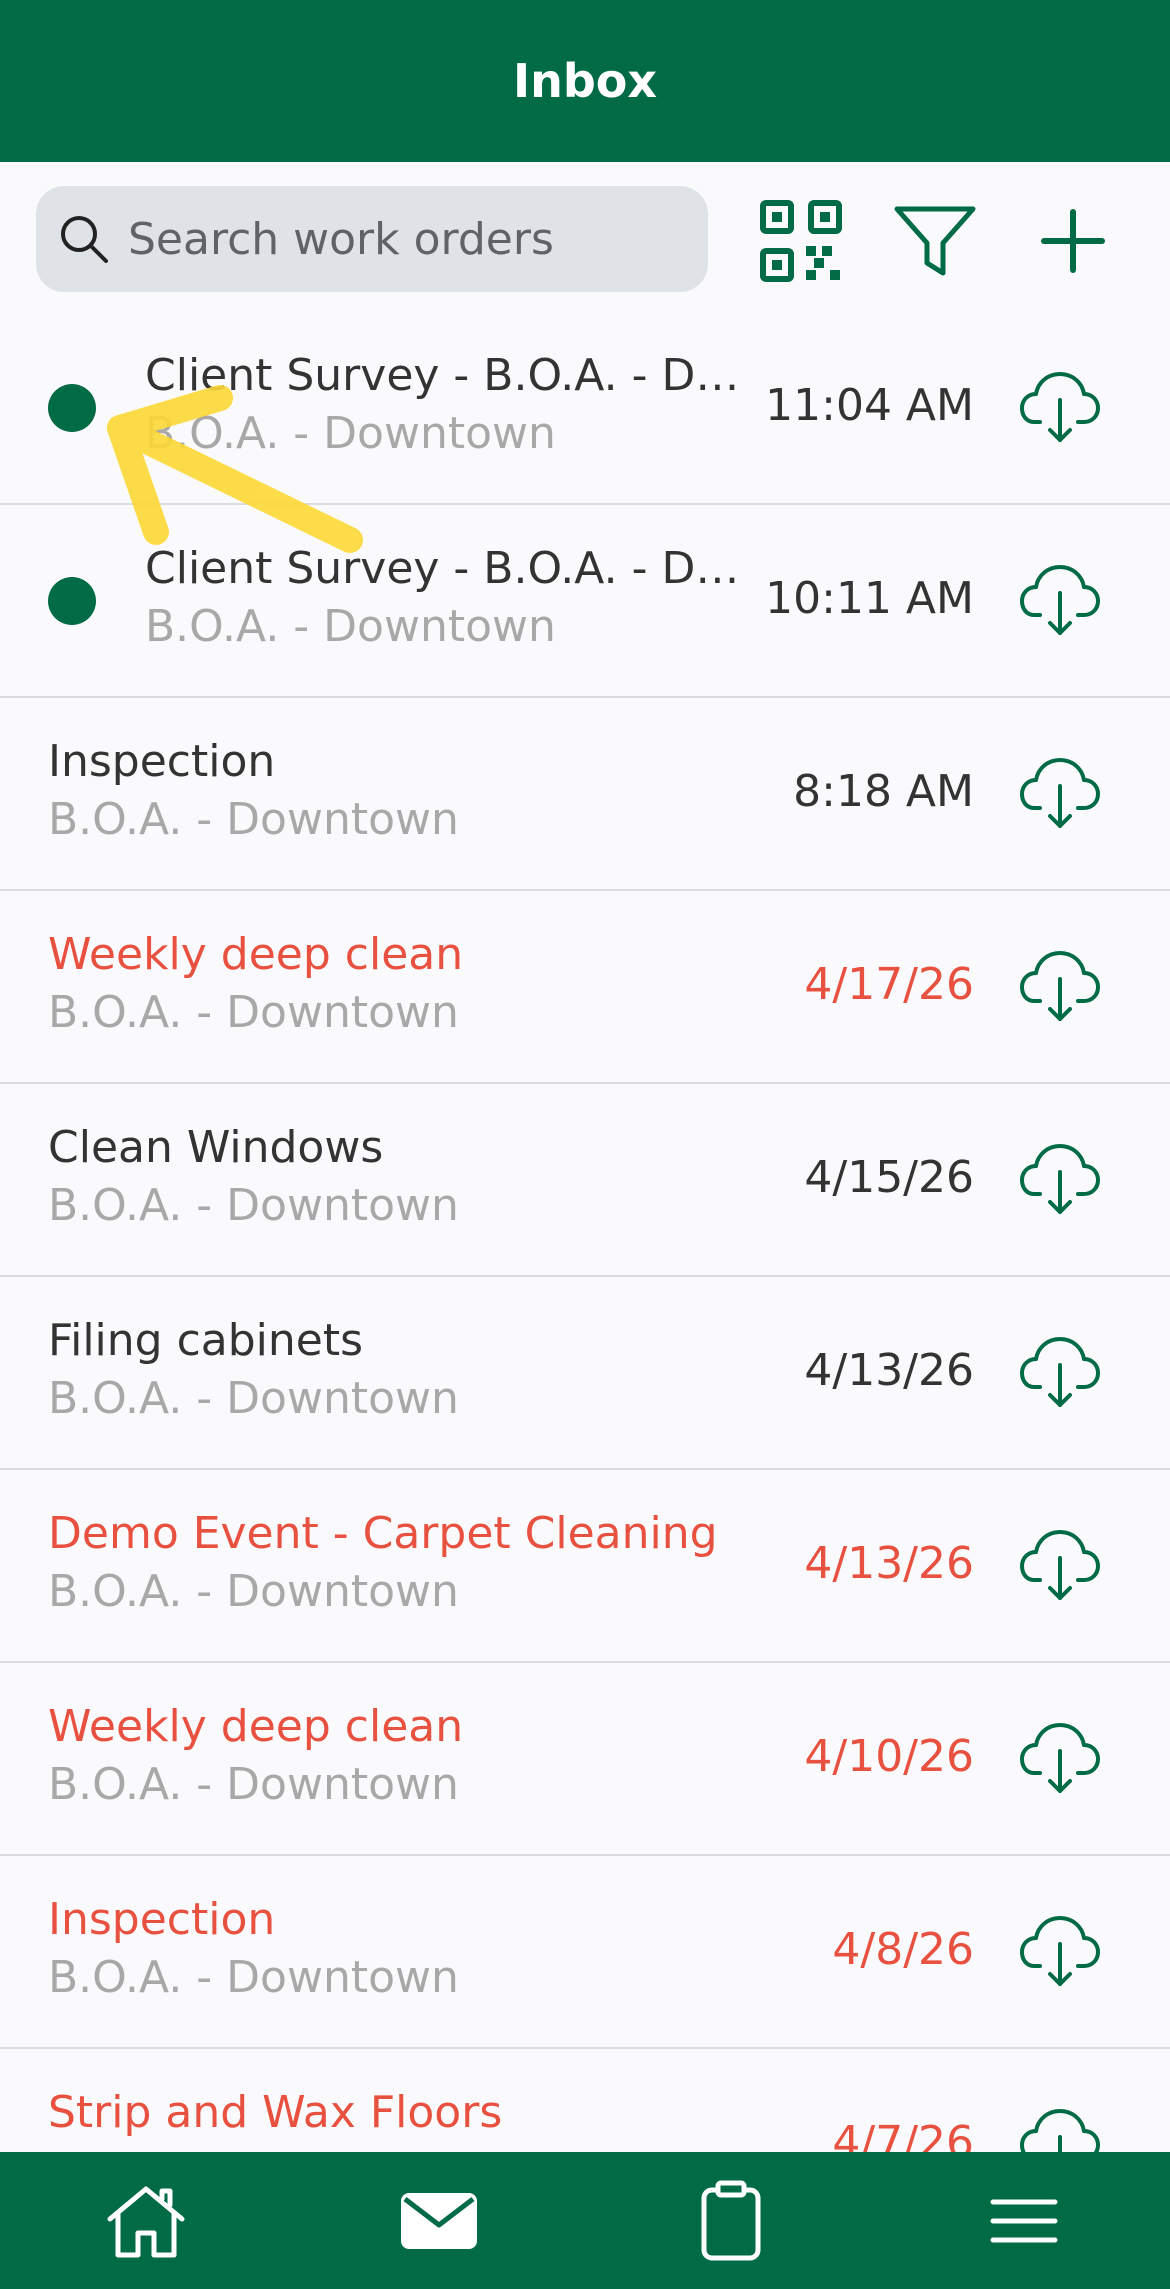 Image resolution: width=1170 pixels, height=2289 pixels. I want to click on add-work-order-button, so click(1073, 241).